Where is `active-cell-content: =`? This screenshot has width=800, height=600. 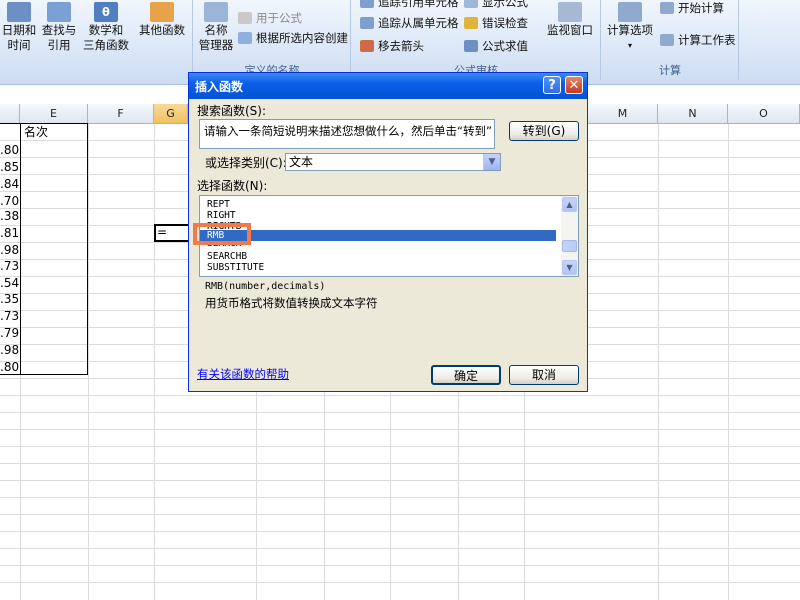
active-cell-content: = is located at coordinates (162, 232).